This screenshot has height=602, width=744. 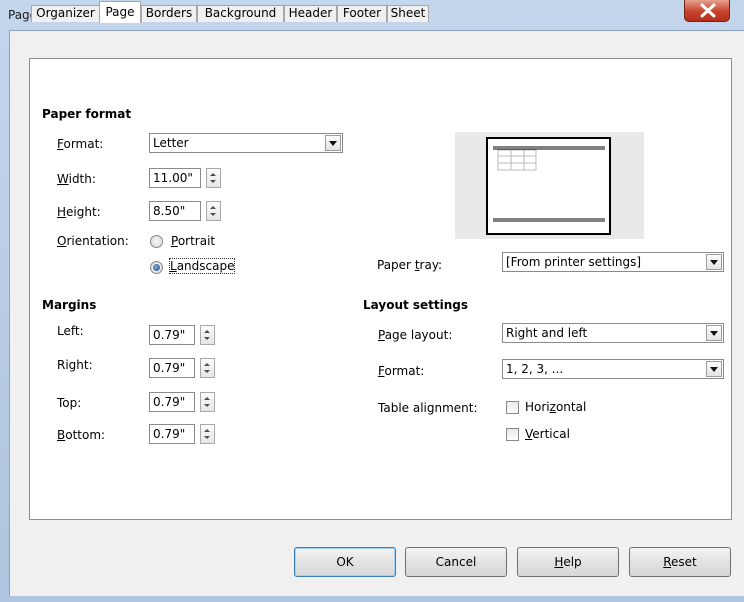 I want to click on top-margin-input: 0.79", so click(x=172, y=402).